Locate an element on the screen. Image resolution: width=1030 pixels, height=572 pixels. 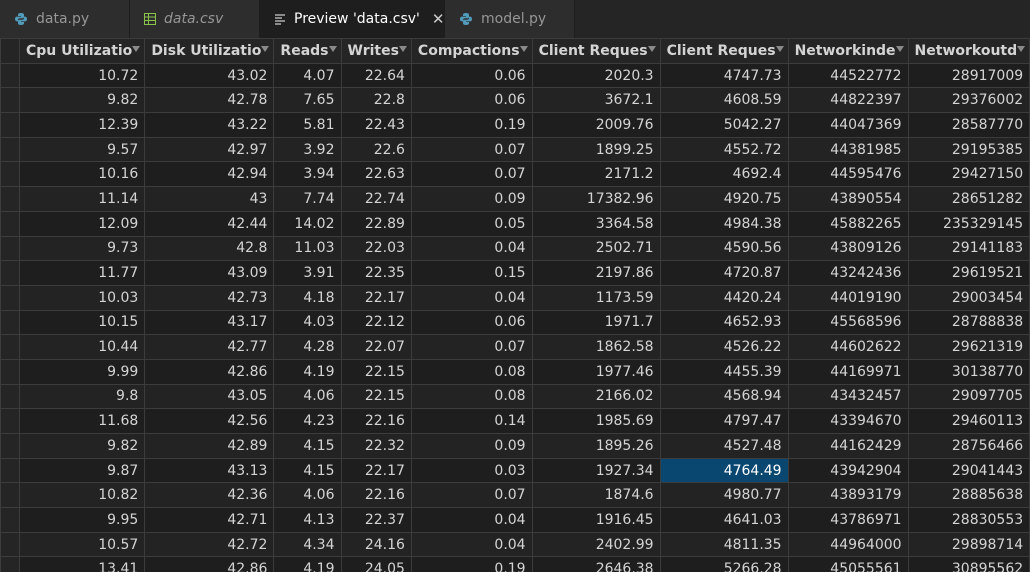
table-cell: 28587770 is located at coordinates (968, 125).